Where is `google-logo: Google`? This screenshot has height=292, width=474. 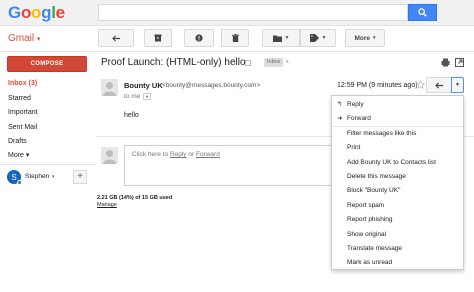 google-logo: Google is located at coordinates (36, 13).